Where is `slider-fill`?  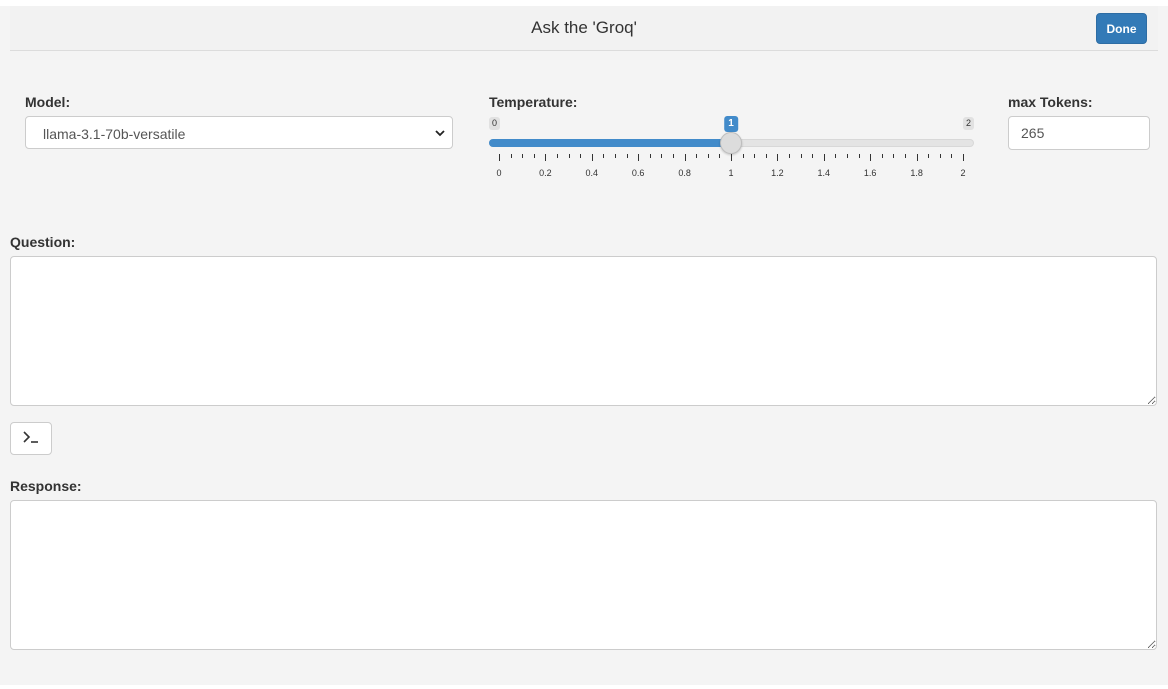
slider-fill is located at coordinates (610, 143).